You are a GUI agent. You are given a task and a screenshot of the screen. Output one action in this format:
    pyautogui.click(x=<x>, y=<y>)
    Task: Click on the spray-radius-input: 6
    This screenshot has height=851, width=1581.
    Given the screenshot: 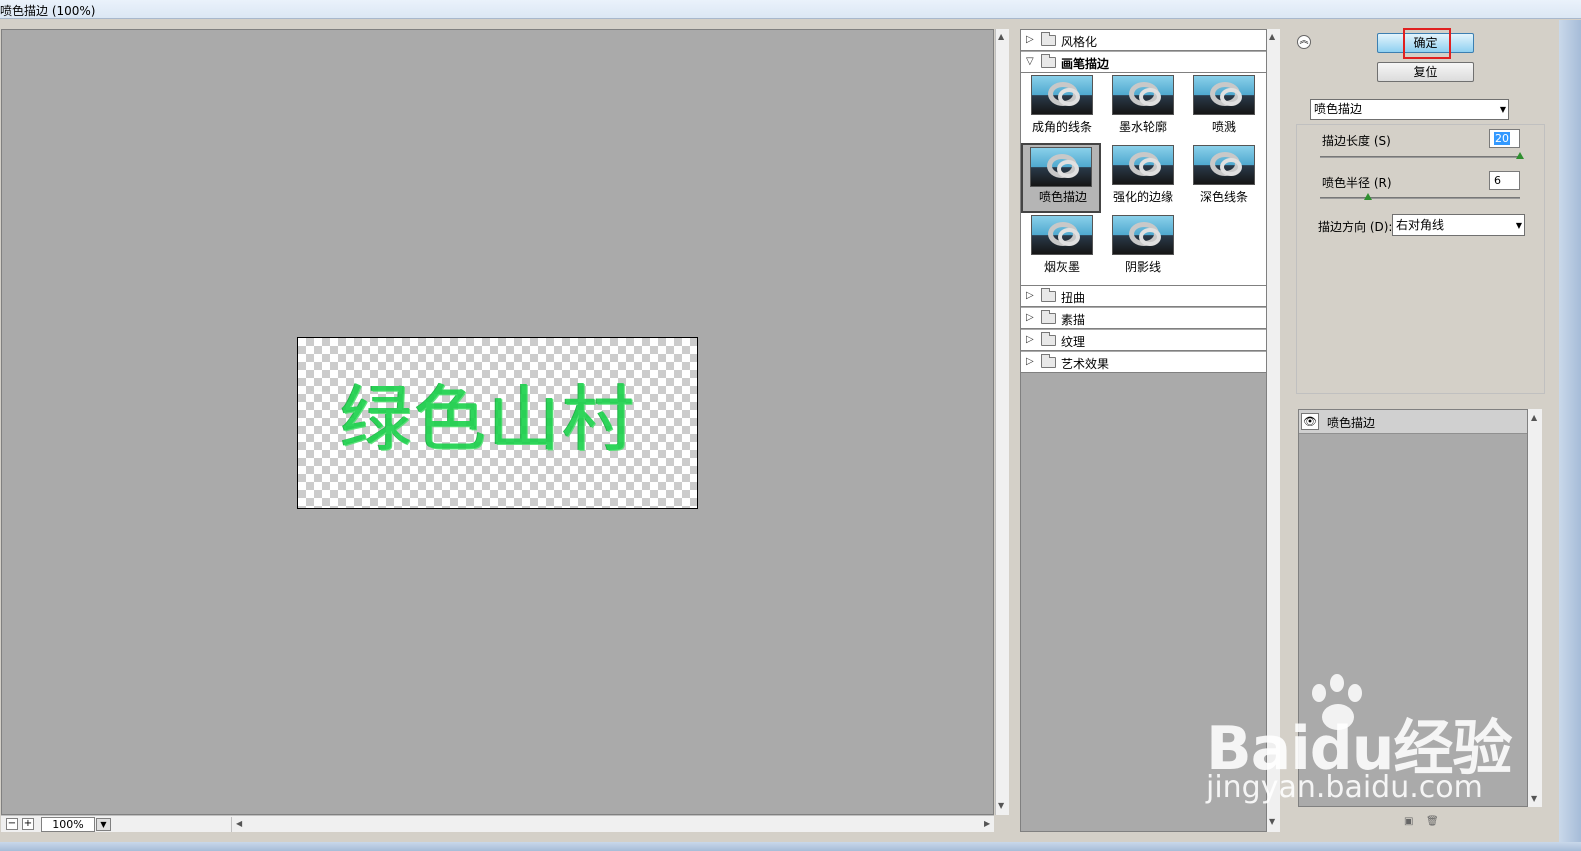 What is the action you would take?
    pyautogui.click(x=1504, y=180)
    